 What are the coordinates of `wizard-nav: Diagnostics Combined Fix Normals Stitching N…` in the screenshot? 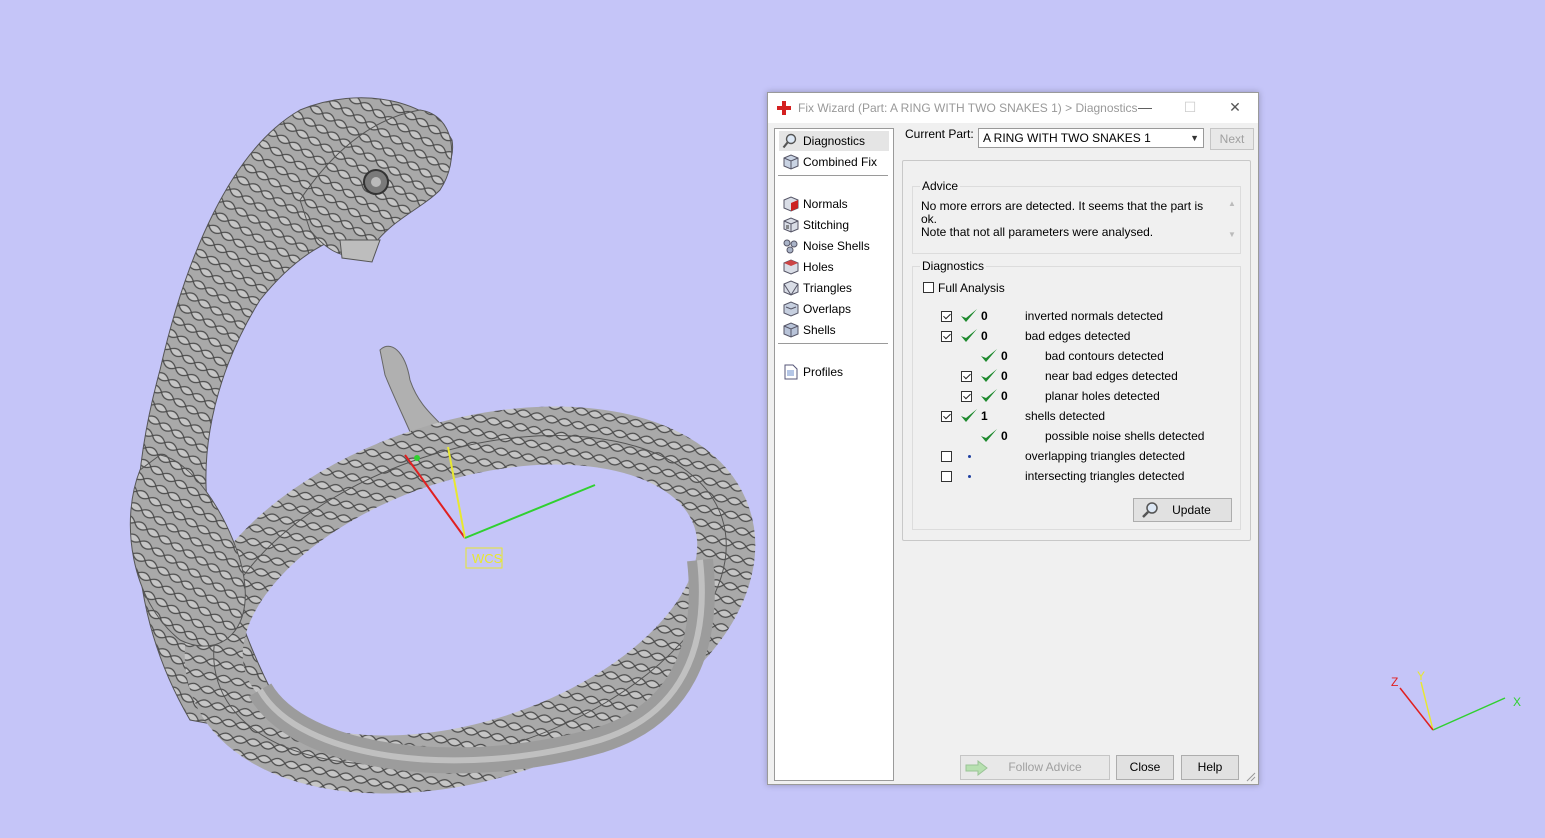 It's located at (834, 454).